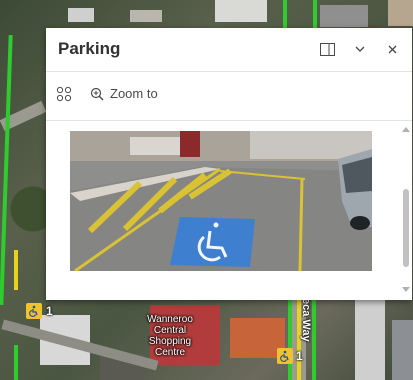 Image resolution: width=413 pixels, height=380 pixels. I want to click on popup-title: Parking, so click(89, 48).